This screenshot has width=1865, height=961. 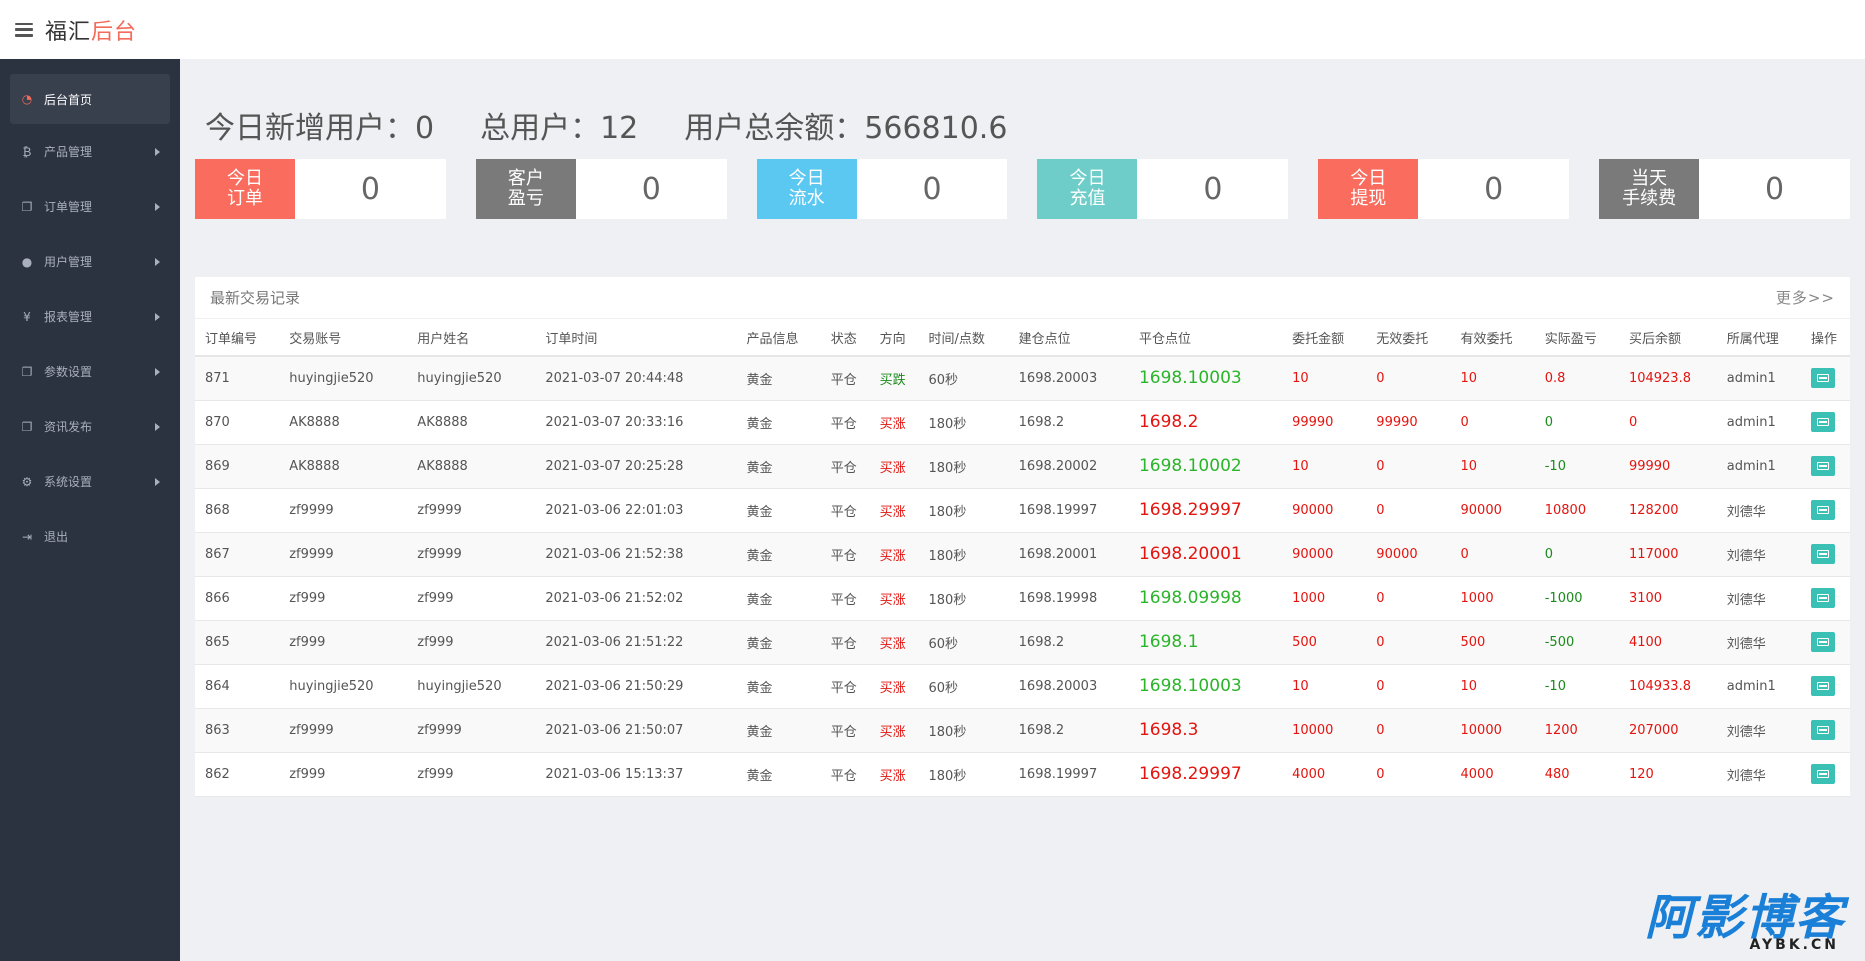 What do you see at coordinates (932, 29) in the screenshot?
I see `top-bar: 福汇后台` at bounding box center [932, 29].